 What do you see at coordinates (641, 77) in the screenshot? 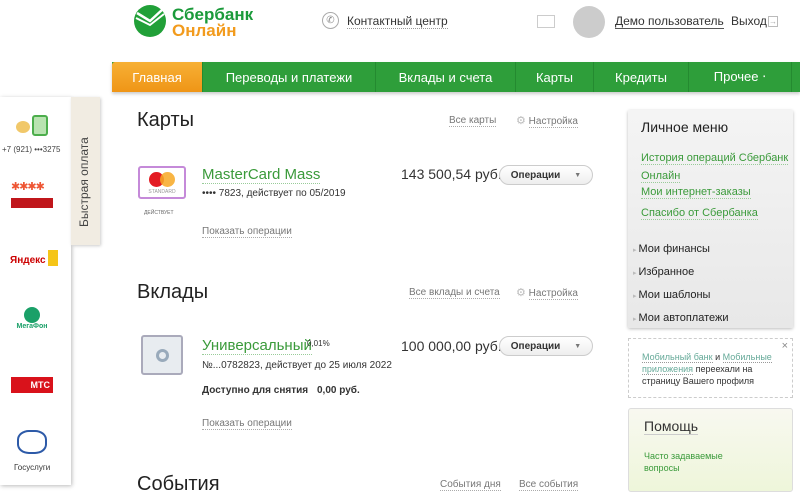
I see `tab-credits: Кредиты` at bounding box center [641, 77].